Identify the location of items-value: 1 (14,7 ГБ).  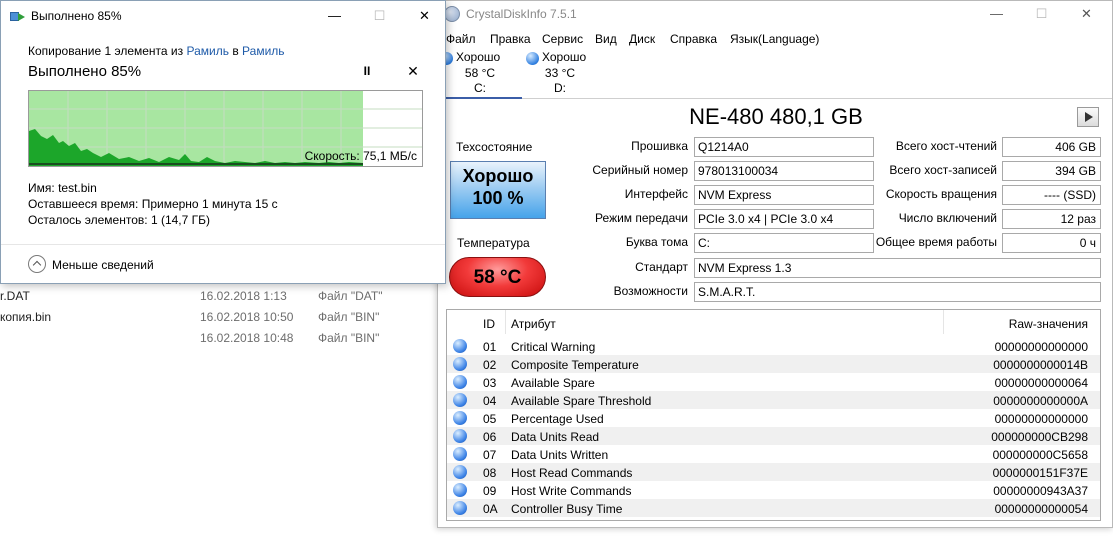
(180, 220).